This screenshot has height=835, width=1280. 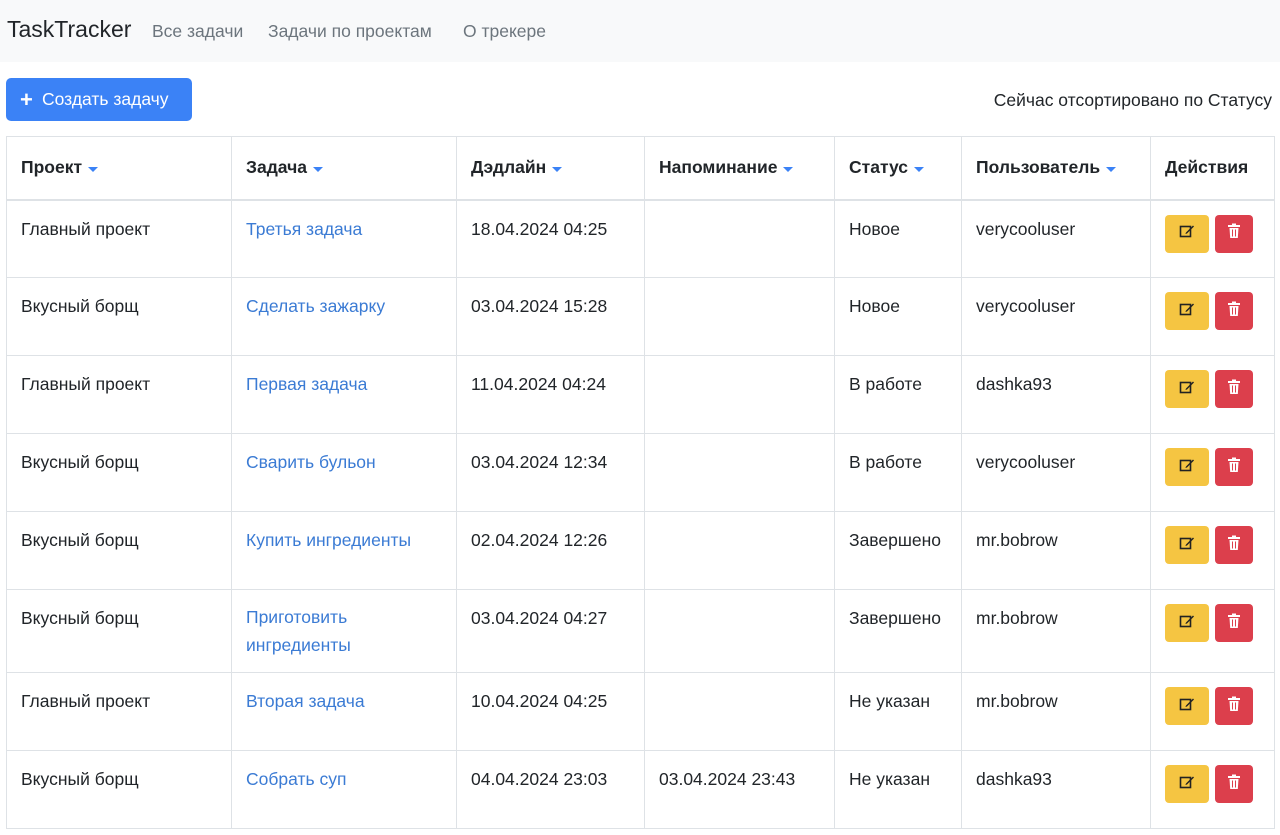 I want to click on task-cell: Третья задача, so click(x=344, y=238).